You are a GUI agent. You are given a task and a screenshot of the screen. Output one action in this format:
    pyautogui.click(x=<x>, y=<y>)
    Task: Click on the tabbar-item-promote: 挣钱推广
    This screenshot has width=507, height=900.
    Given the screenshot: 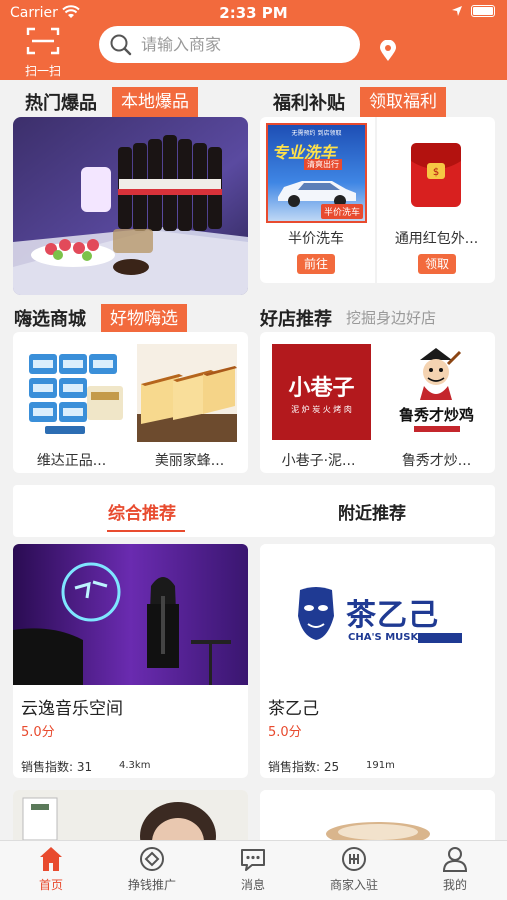 What is the action you would take?
    pyautogui.click(x=152, y=869)
    